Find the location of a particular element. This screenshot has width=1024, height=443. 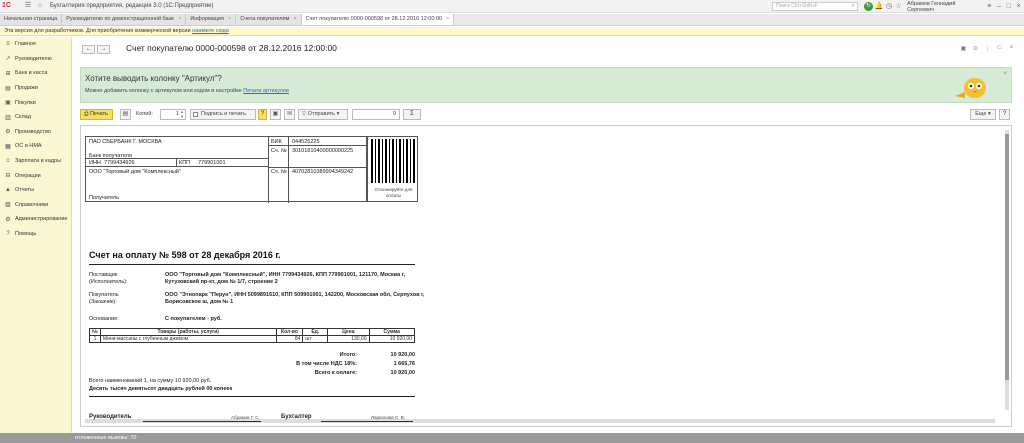

sidebar-item-label: Отчеты is located at coordinates (25, 190).